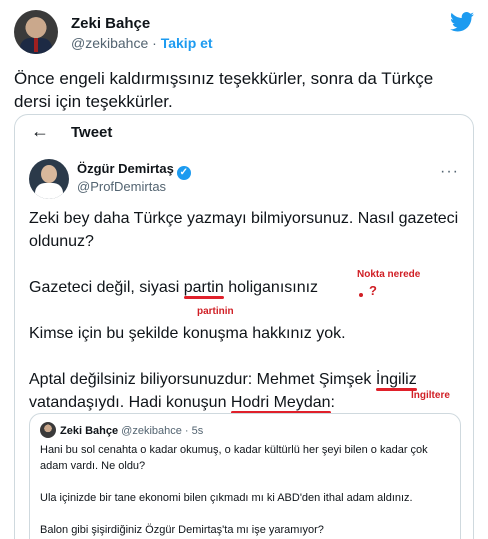 This screenshot has height=539, width=488. I want to click on embed-title: Tweet, so click(92, 132).